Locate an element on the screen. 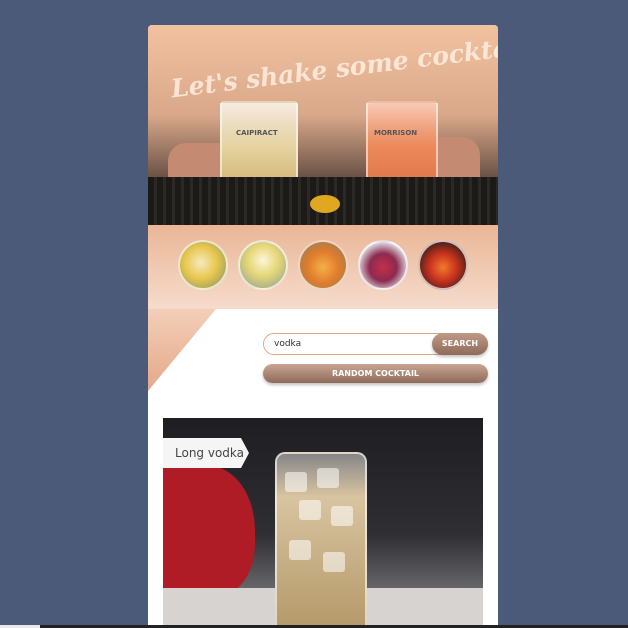 This screenshot has height=628, width=628. glass-left-label: CAIPIRACT is located at coordinates (257, 133).